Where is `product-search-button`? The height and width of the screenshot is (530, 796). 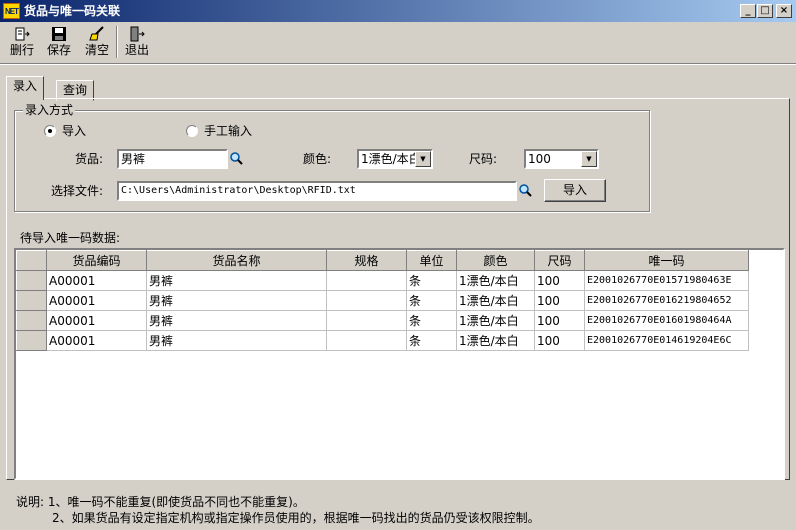 product-search-button is located at coordinates (236, 159).